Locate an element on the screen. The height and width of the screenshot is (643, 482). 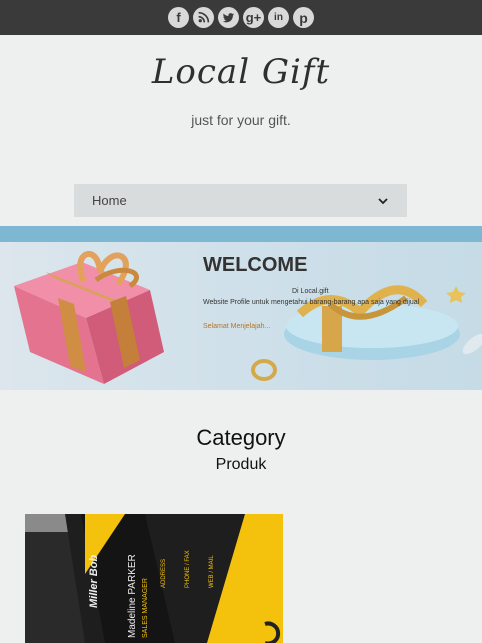
card-role: SALES MANAGER is located at coordinates (145, 608).